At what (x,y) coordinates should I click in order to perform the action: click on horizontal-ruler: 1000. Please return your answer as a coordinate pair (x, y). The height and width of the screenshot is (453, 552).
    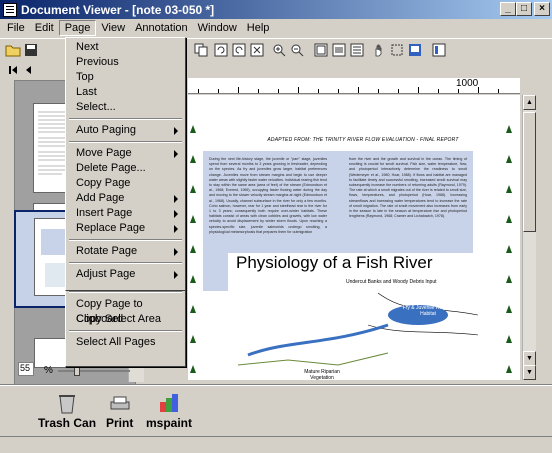
    Looking at the image, I should click on (354, 86).